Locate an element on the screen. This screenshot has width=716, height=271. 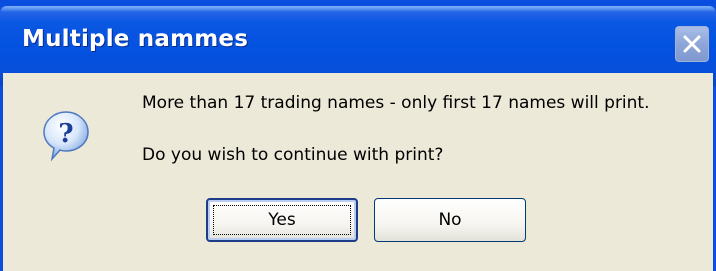
question-icon: ? is located at coordinates (66, 136).